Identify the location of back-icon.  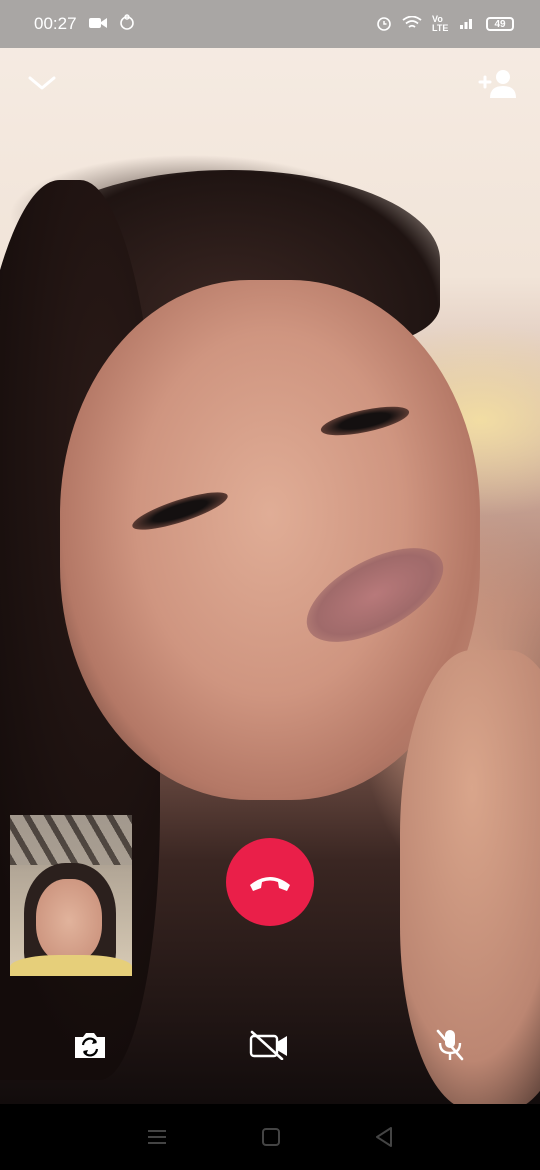
(384, 1137).